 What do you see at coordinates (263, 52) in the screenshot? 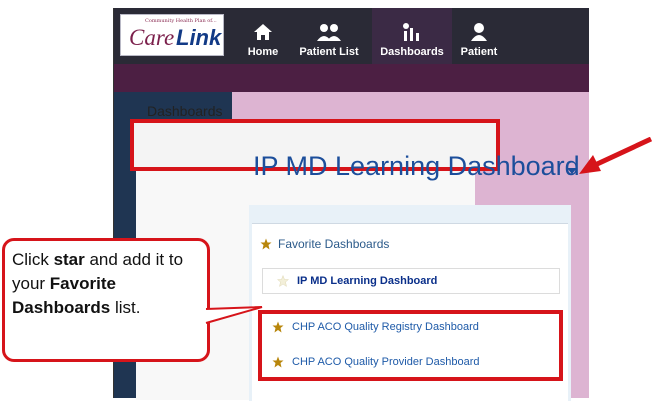
I see `nav-home-label: Home` at bounding box center [263, 52].